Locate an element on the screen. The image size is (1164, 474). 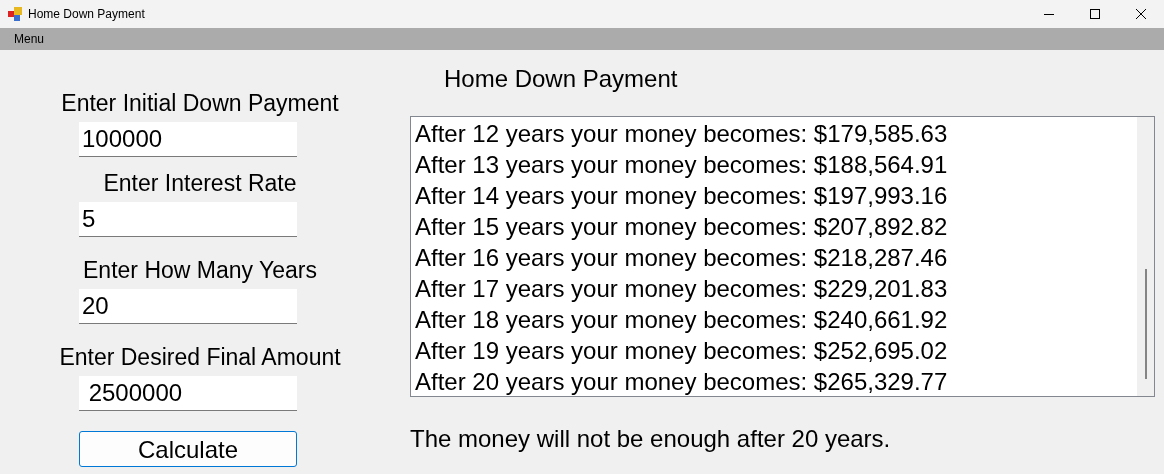
result-line: After 18 years your money becomes: $240,661.92 is located at coordinates (682, 320).